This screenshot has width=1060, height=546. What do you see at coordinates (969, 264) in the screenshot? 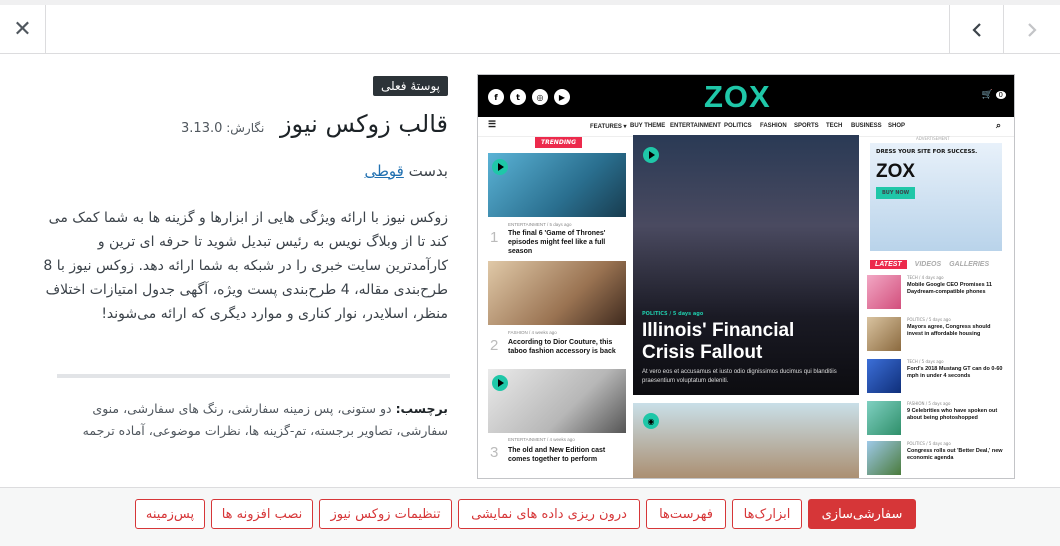
I see `tab-galleries: GALLERIES` at bounding box center [969, 264].